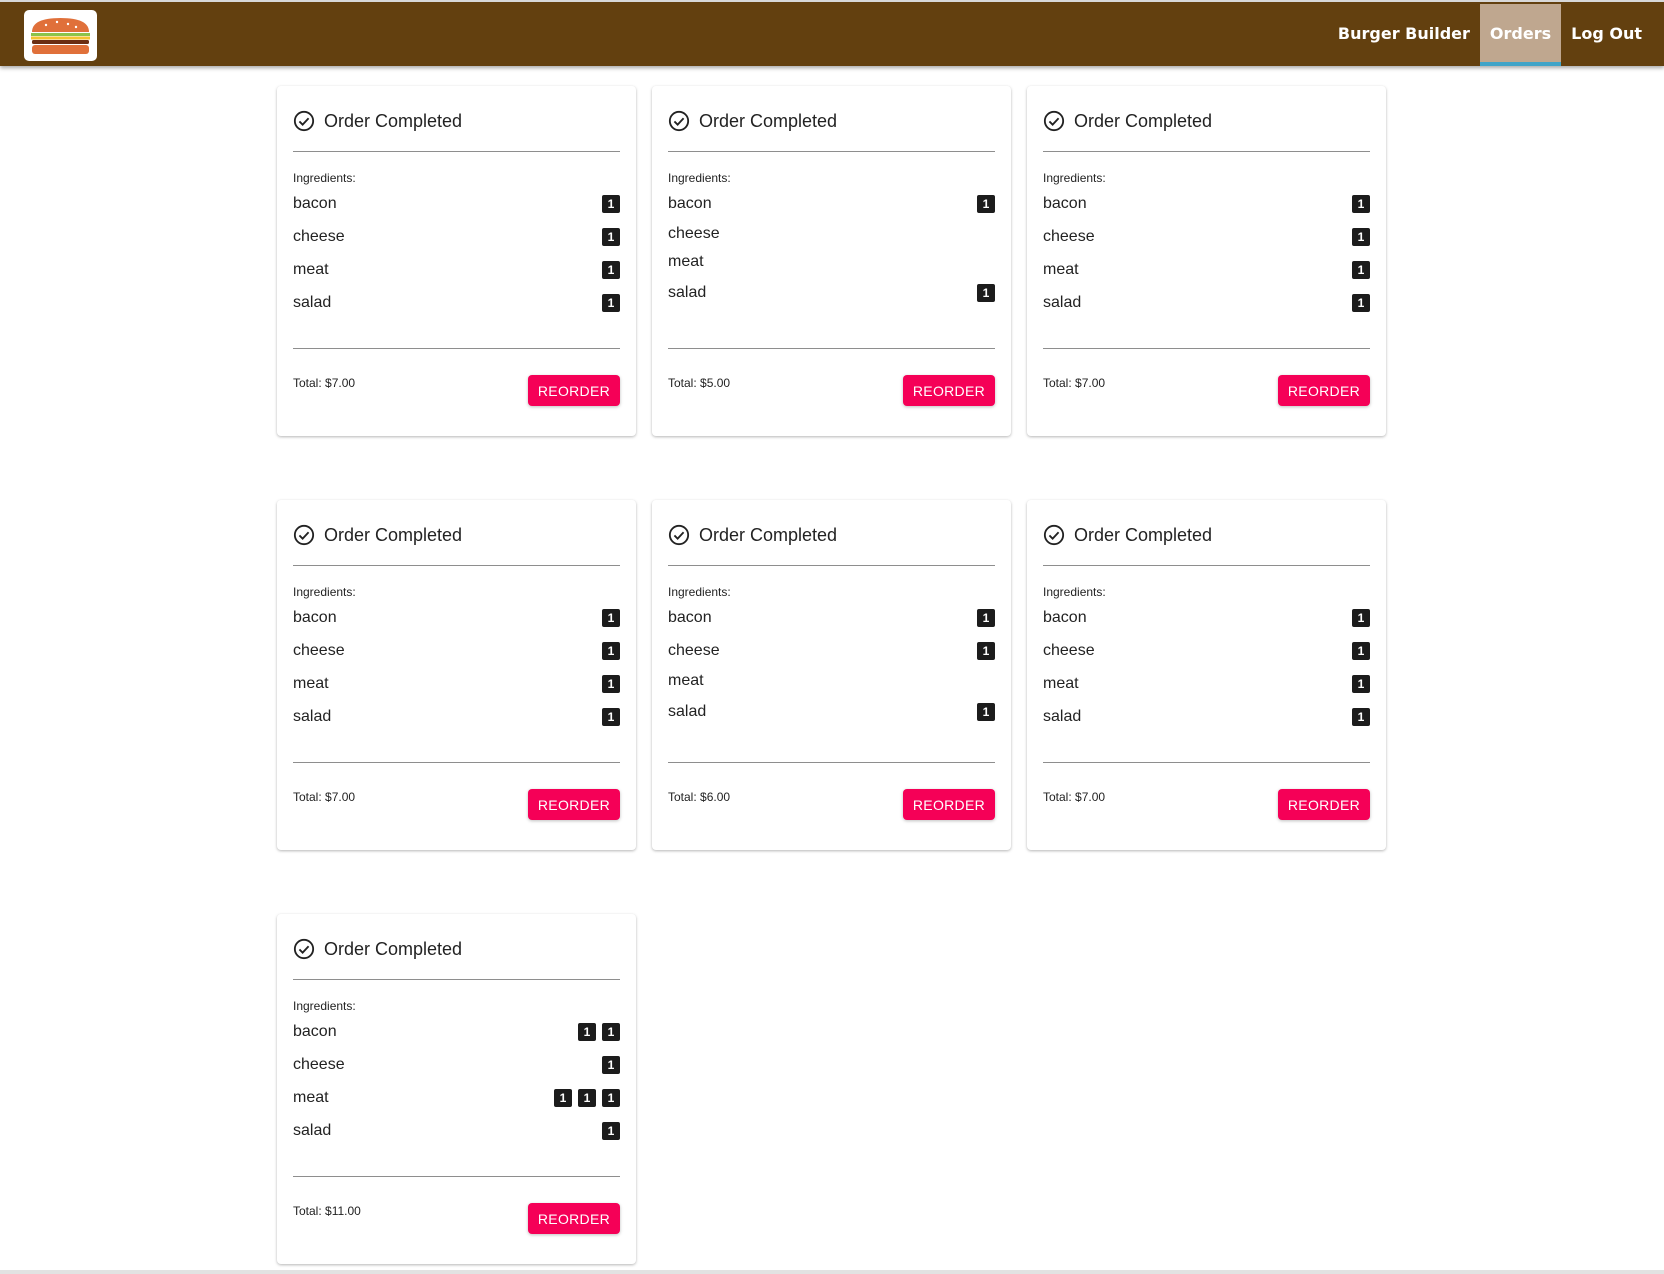 This screenshot has width=1664, height=1274. I want to click on ingredient-row: bacon 11, so click(456, 1031).